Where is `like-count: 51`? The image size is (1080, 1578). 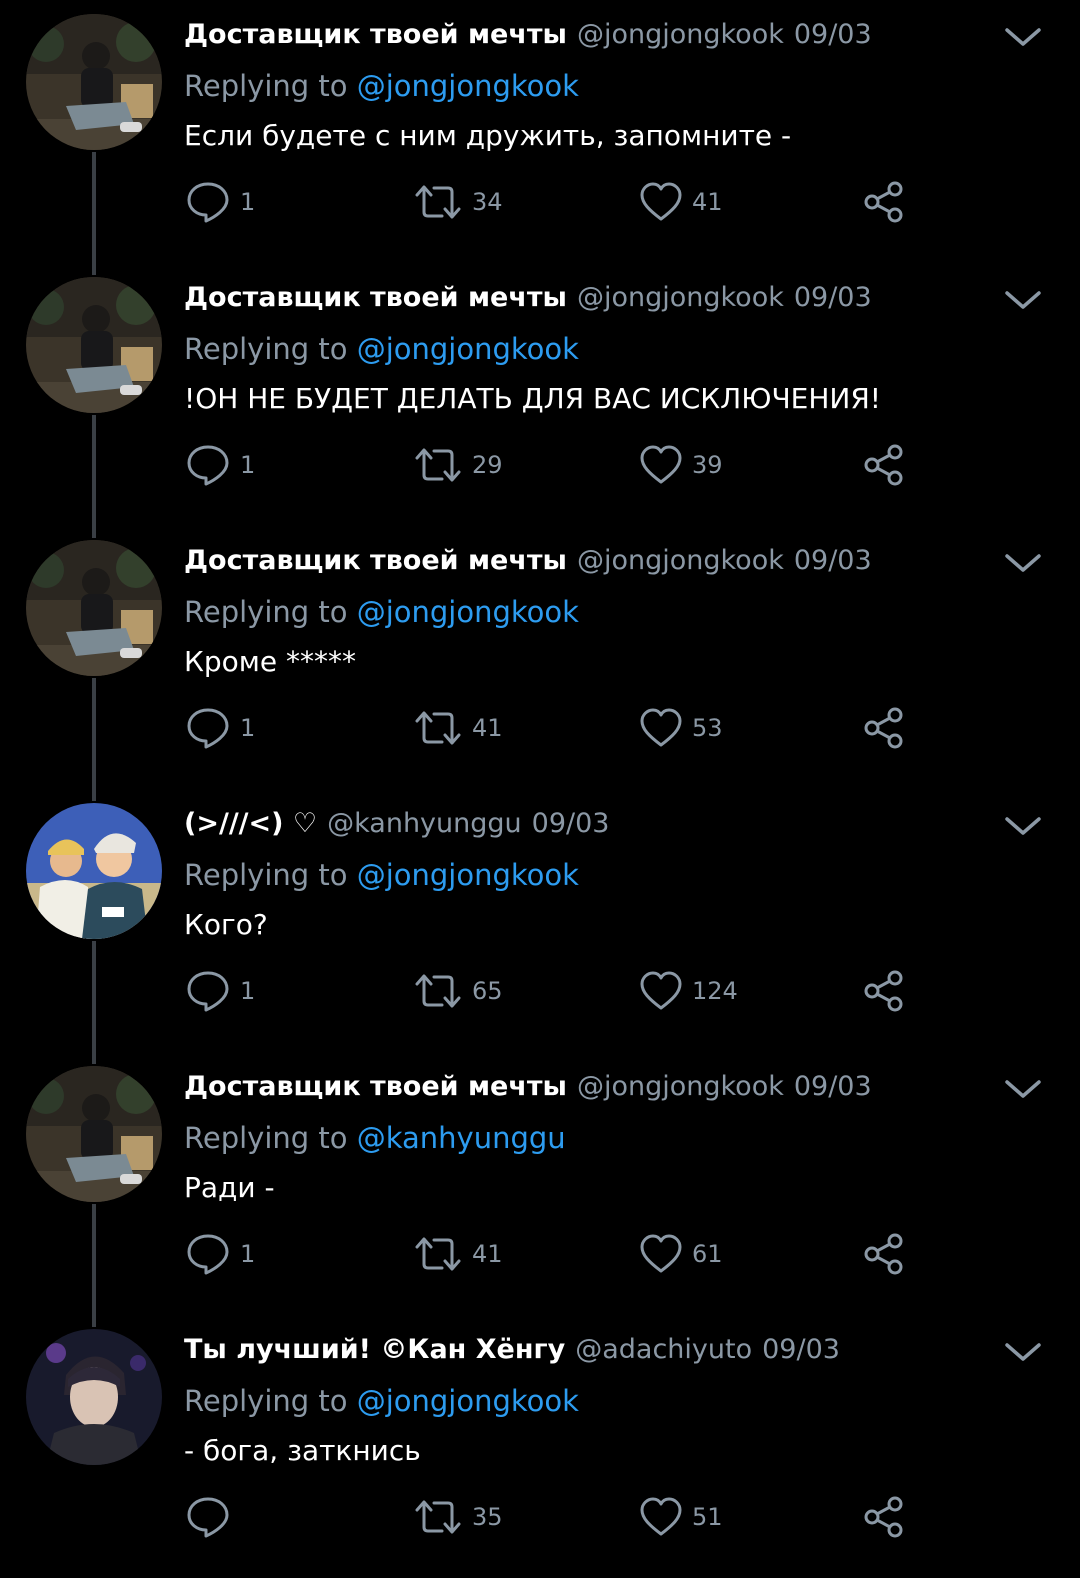 like-count: 51 is located at coordinates (707, 1517).